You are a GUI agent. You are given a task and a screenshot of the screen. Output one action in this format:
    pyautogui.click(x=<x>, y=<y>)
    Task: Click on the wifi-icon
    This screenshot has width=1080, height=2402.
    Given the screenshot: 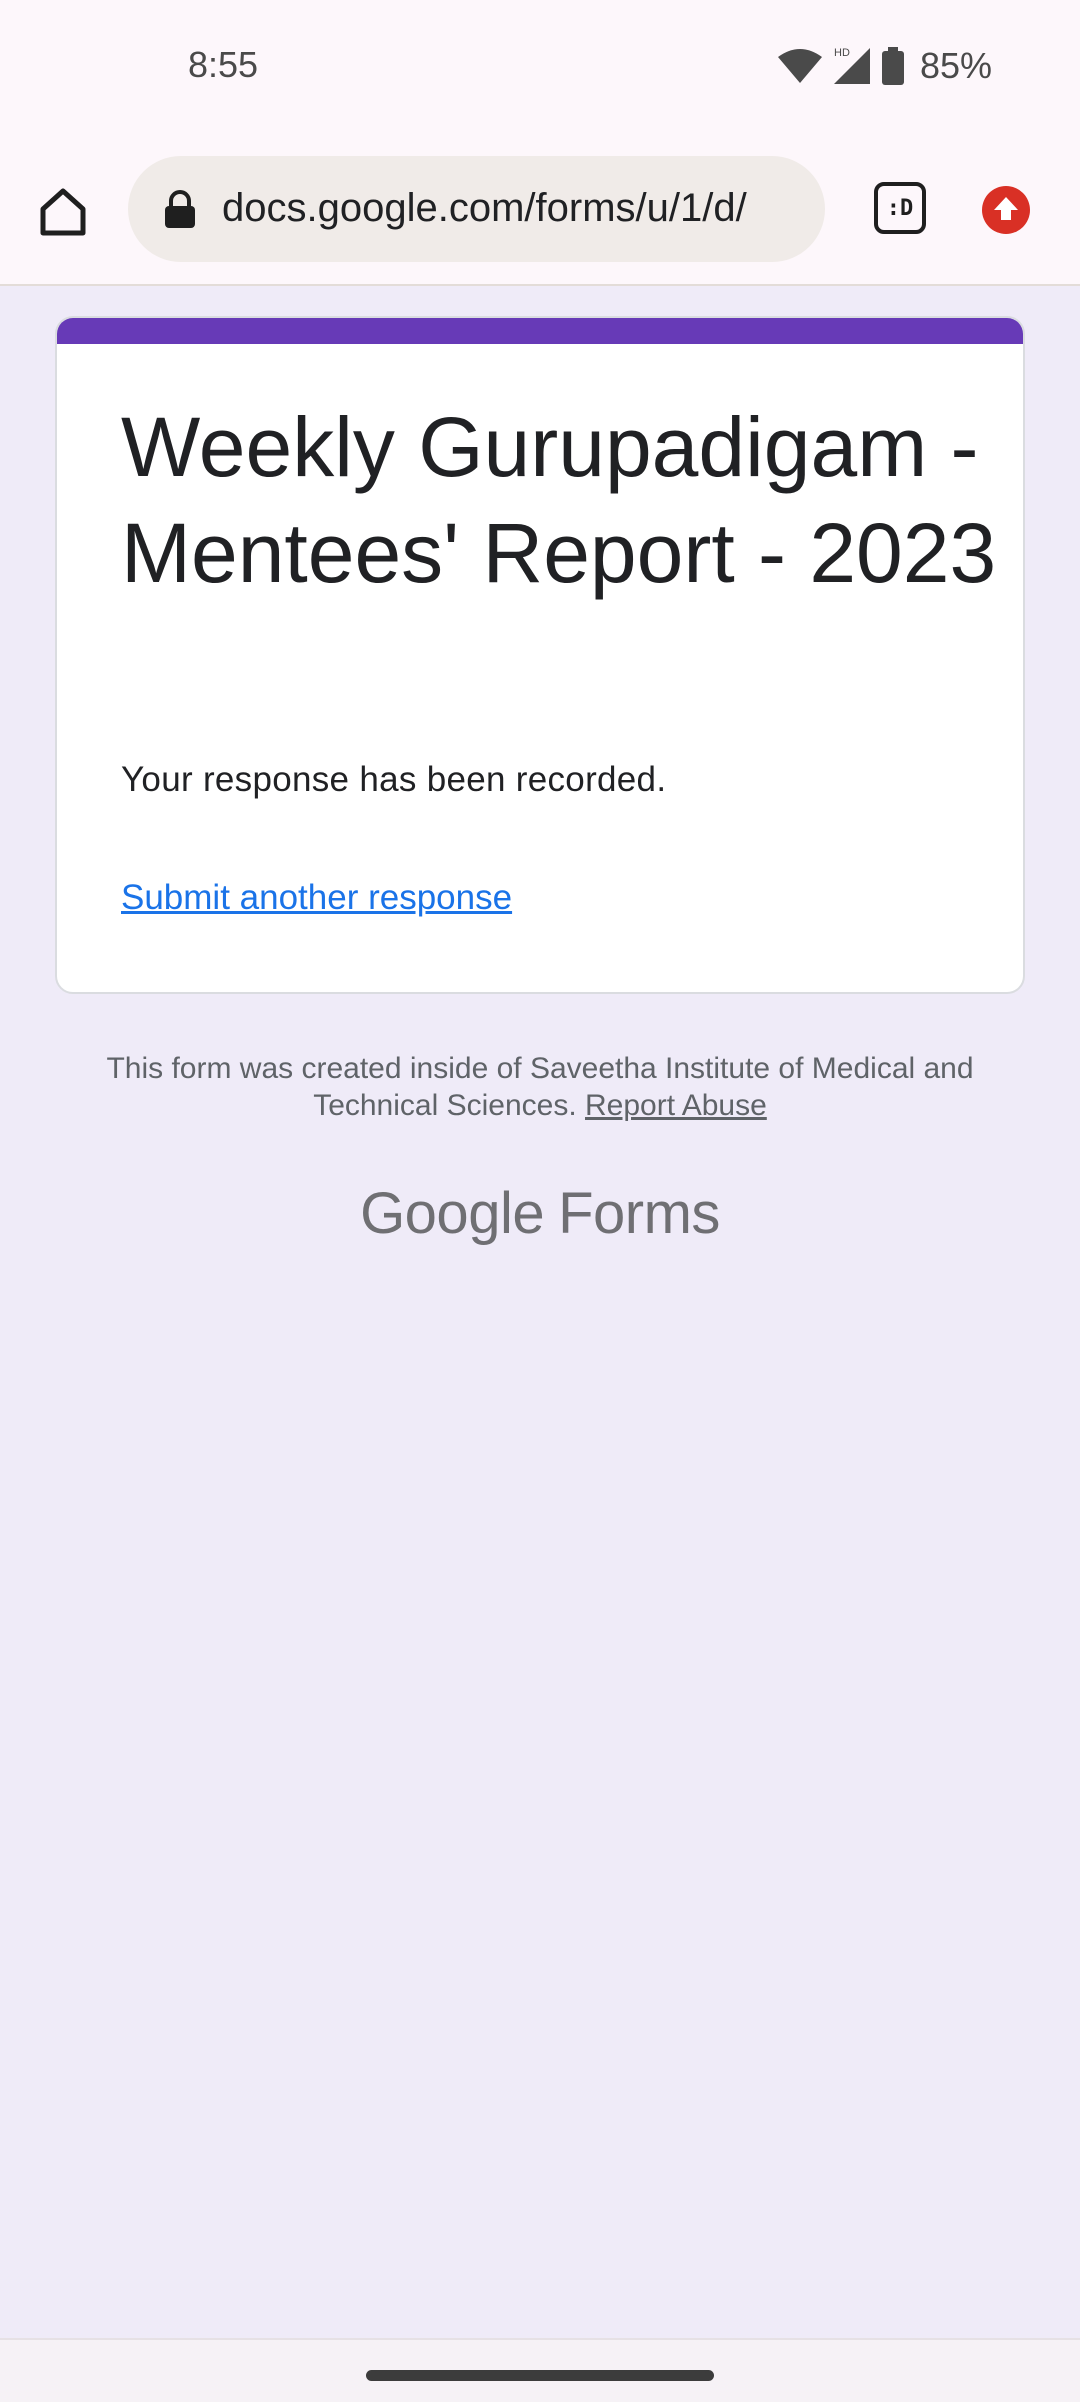 What is the action you would take?
    pyautogui.click(x=799, y=66)
    